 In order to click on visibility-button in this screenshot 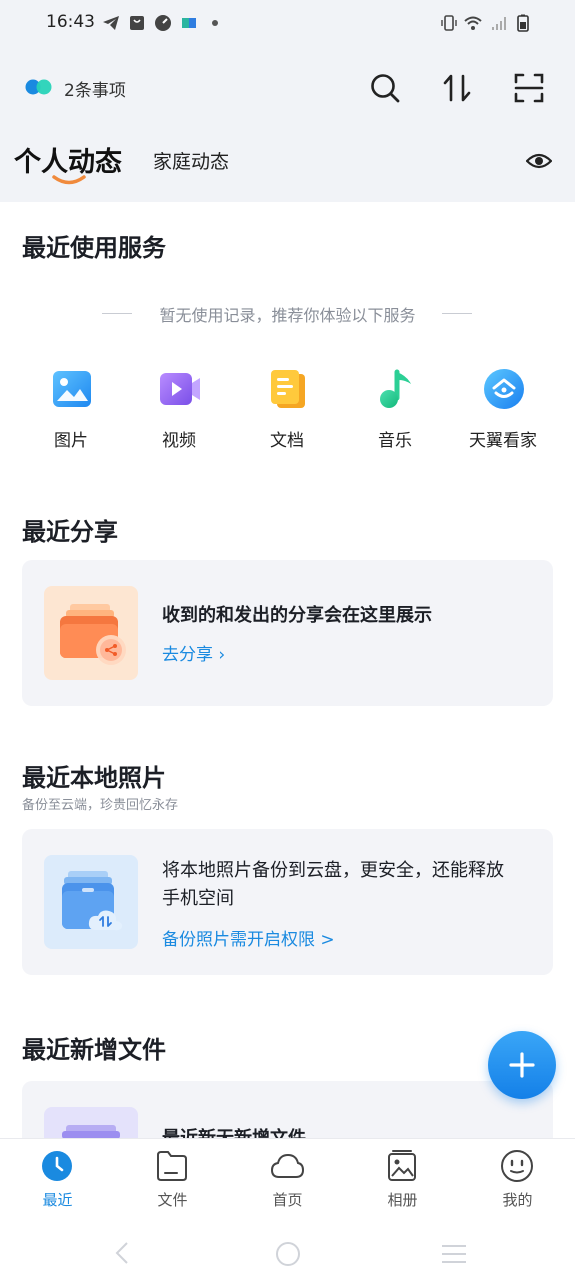, I will do `click(539, 161)`.